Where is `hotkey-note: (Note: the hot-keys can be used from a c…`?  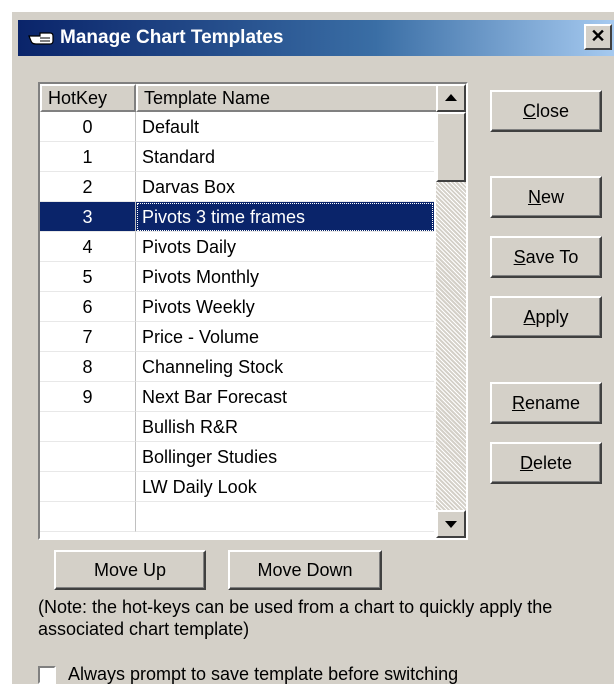 hotkey-note: (Note: the hot-keys can be used from a c… is located at coordinates (295, 618).